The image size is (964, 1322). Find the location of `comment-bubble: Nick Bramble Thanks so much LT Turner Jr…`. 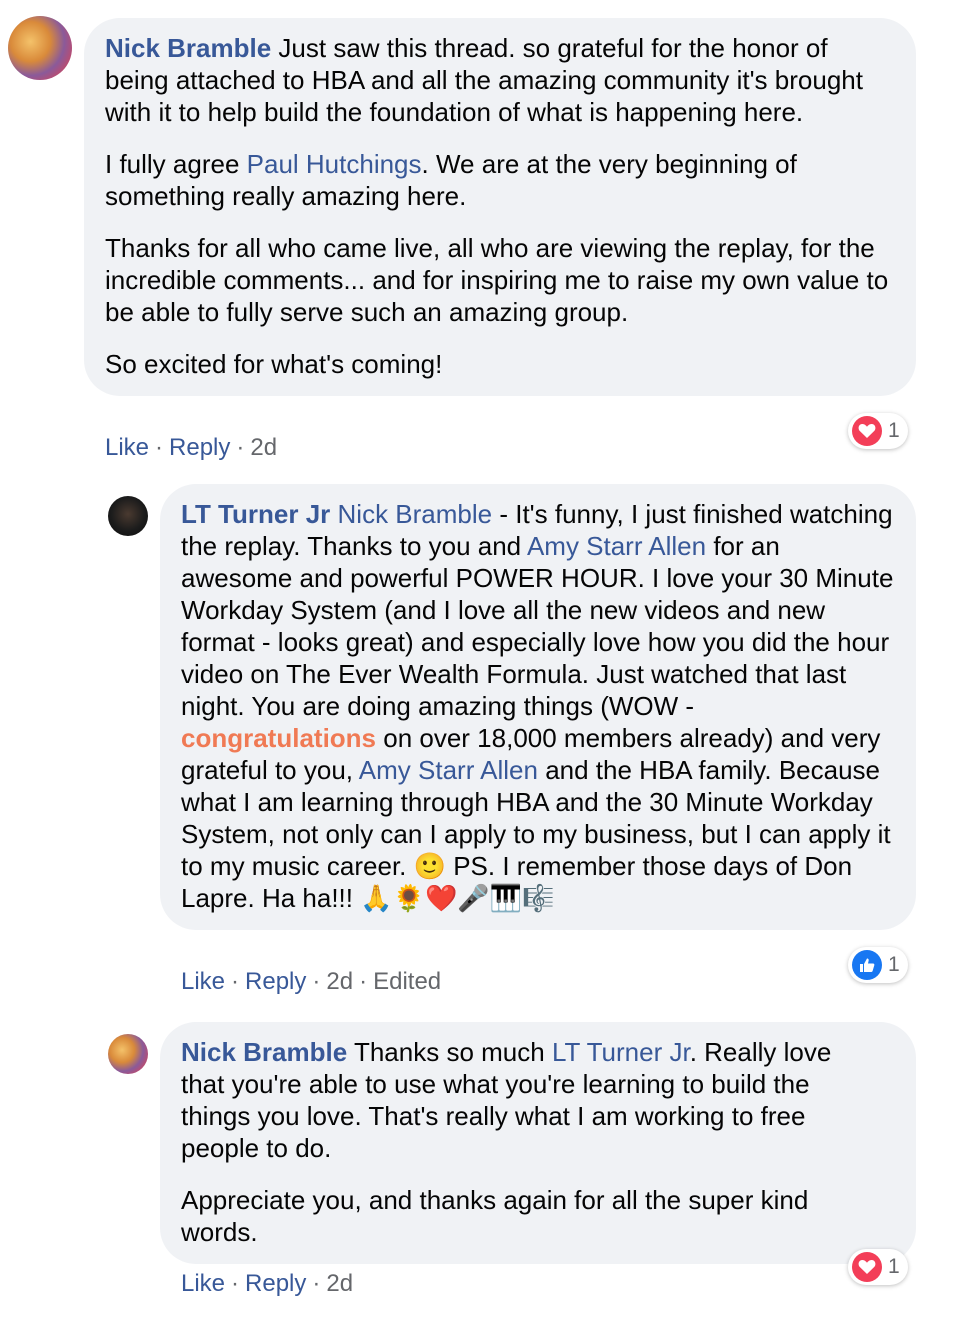

comment-bubble: Nick Bramble Thanks so much LT Turner Jr… is located at coordinates (538, 1143).